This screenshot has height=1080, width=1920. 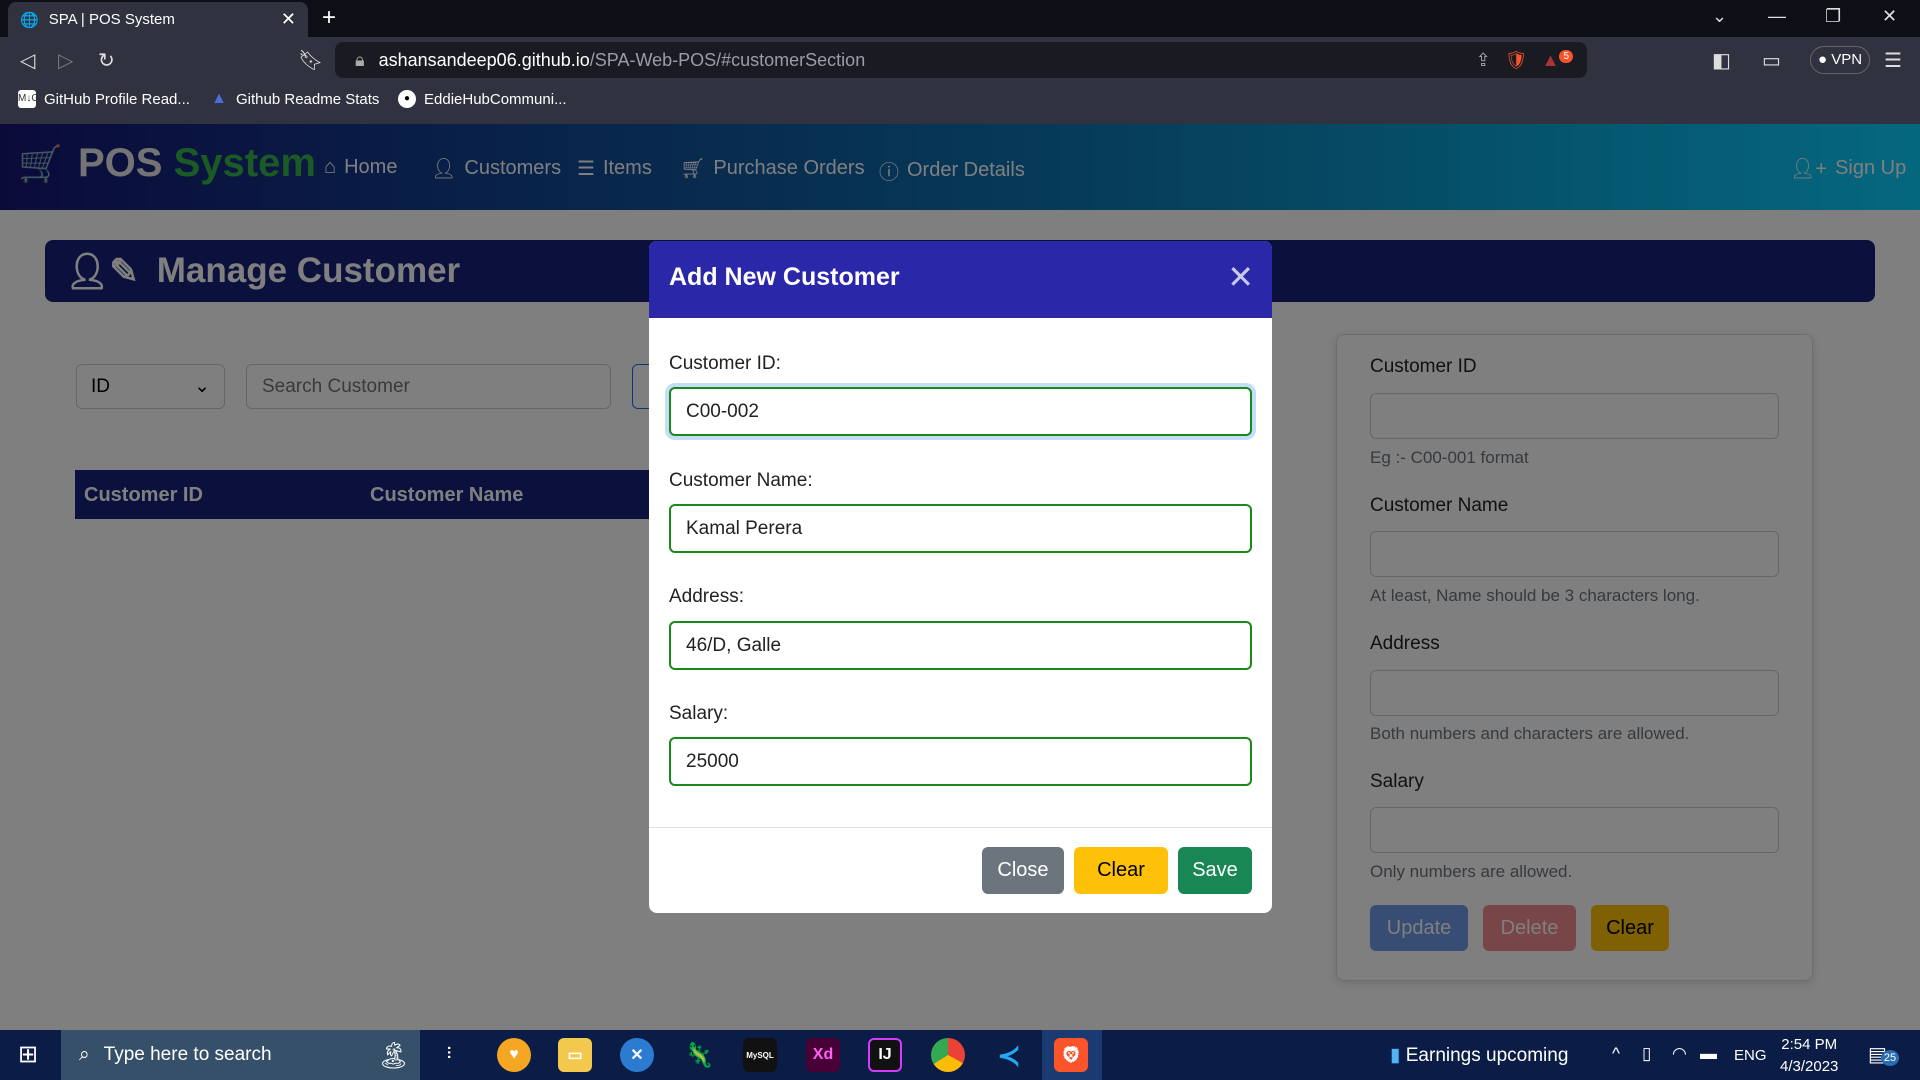 I want to click on news-widget: ▮ Earnings upcoming, so click(x=1479, y=1055).